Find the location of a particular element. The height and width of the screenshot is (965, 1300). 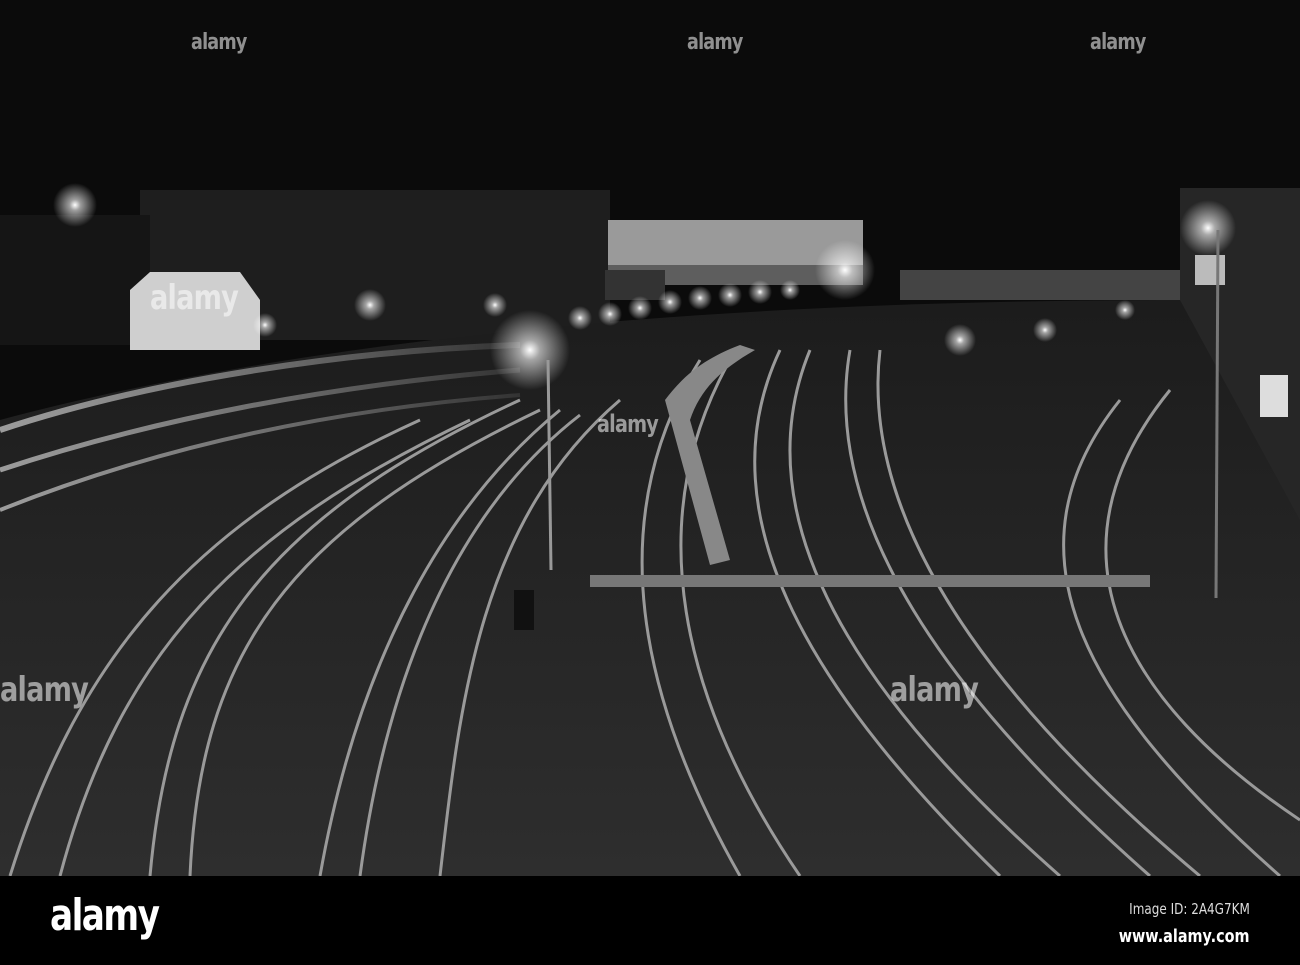

image-id: Image ID: 2A4G7KM is located at coordinates (1189, 909).